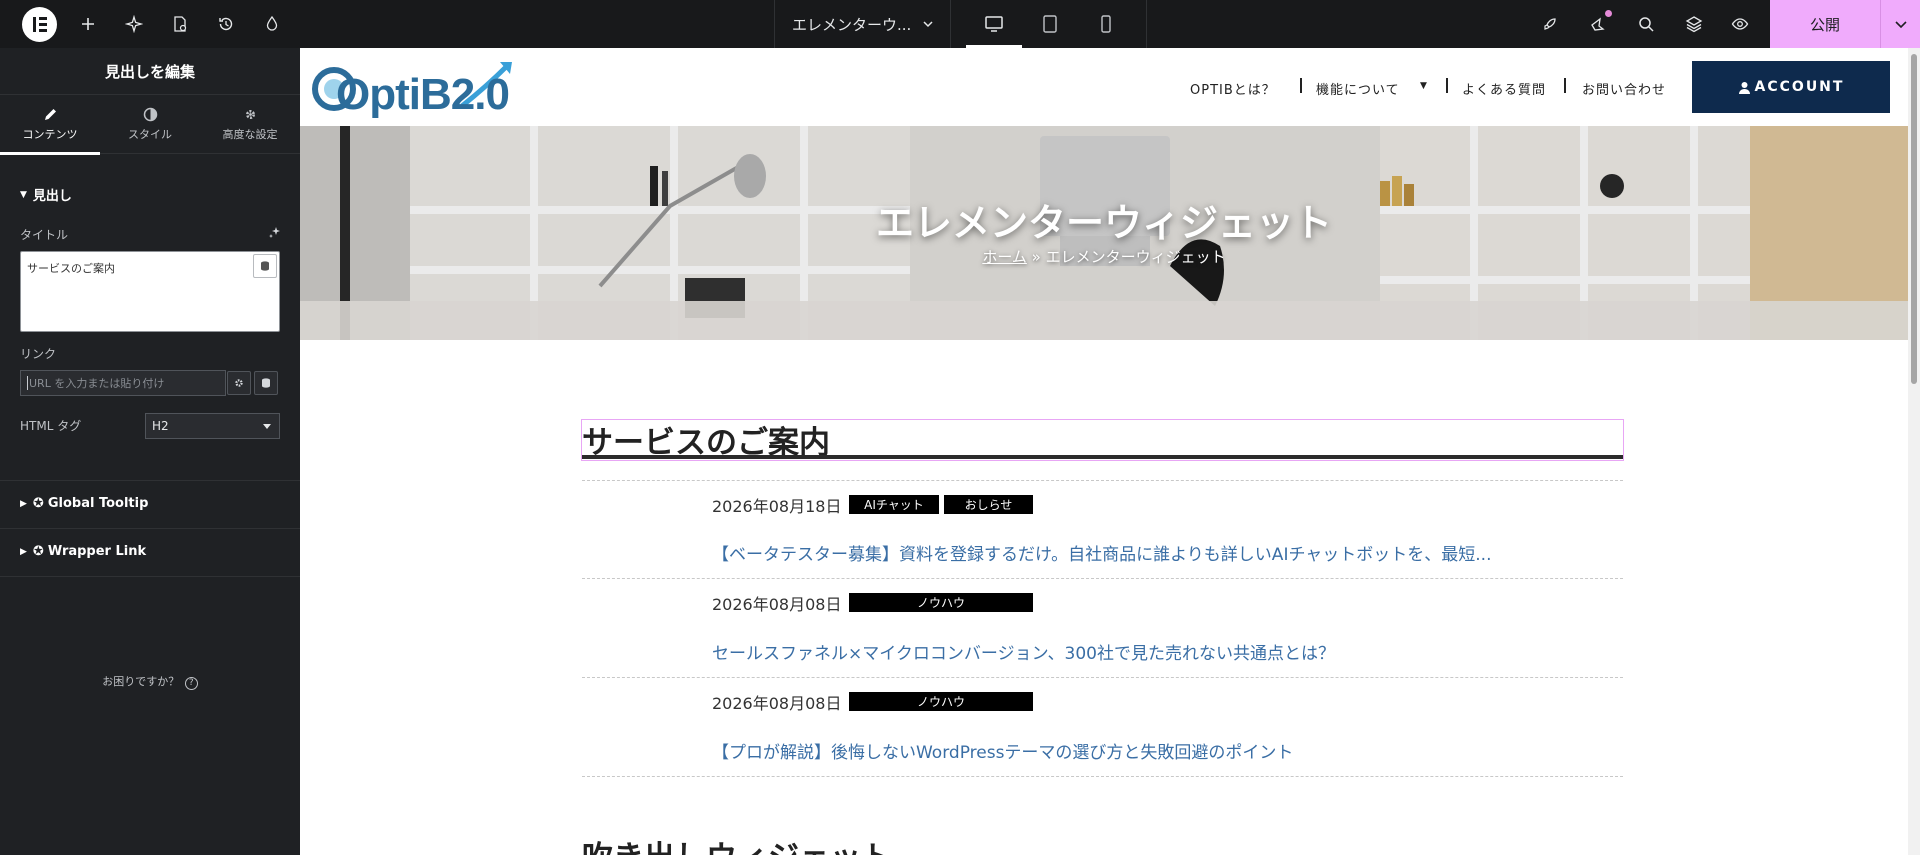 The width and height of the screenshot is (1920, 855). I want to click on account-label: ACCOUNT, so click(1799, 87).